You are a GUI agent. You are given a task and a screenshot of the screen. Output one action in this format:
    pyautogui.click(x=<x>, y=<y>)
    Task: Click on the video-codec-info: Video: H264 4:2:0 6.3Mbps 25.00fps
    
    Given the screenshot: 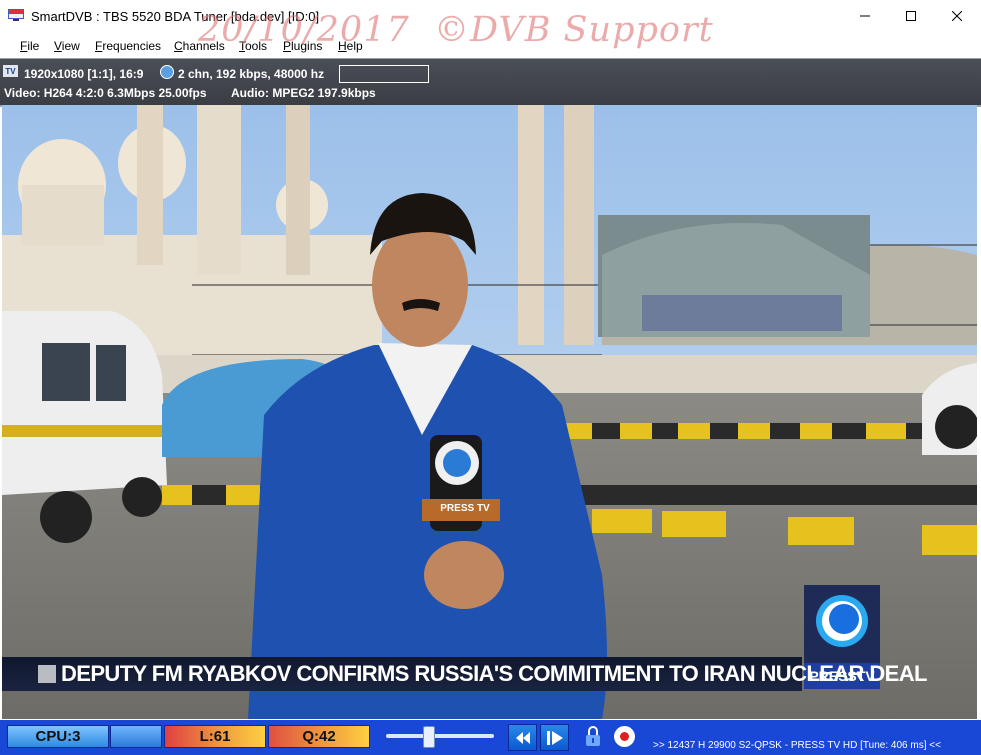 What is the action you would take?
    pyautogui.click(x=105, y=93)
    